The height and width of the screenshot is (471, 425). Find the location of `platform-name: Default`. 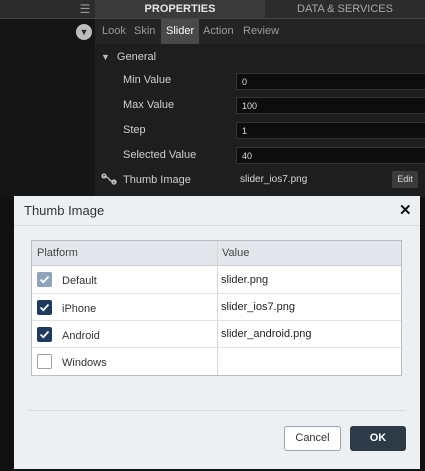

platform-name: Default is located at coordinates (79, 281).